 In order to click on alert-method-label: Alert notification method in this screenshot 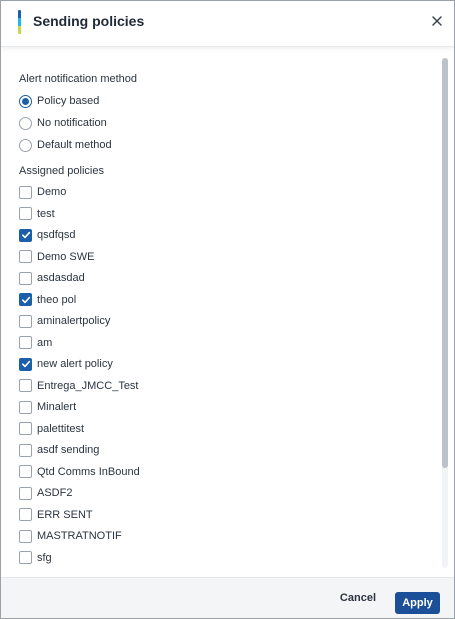, I will do `click(78, 79)`.